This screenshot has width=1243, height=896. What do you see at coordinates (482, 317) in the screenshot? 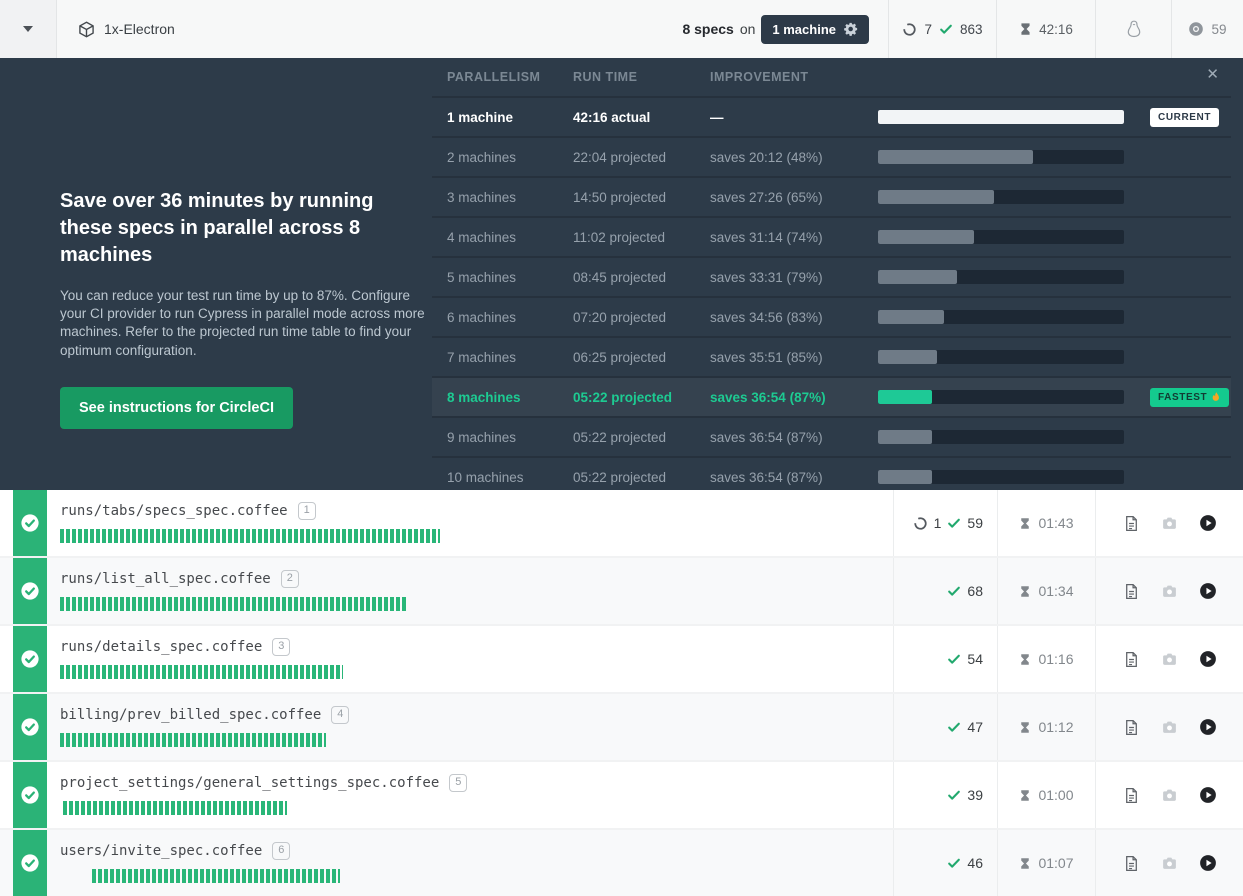
I see `machines-count: 6 machines` at bounding box center [482, 317].